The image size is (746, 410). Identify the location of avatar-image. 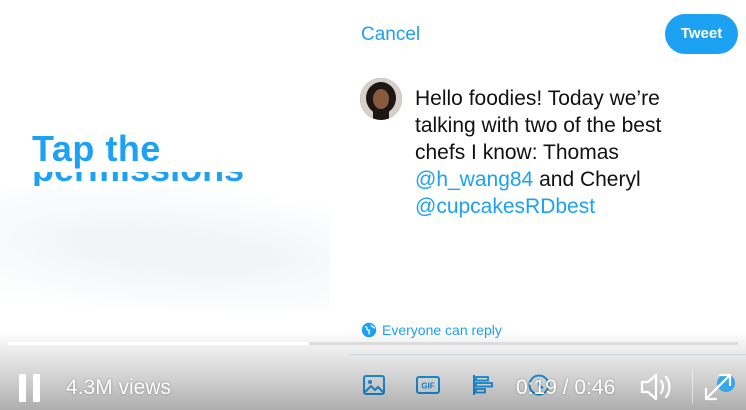
(381, 99).